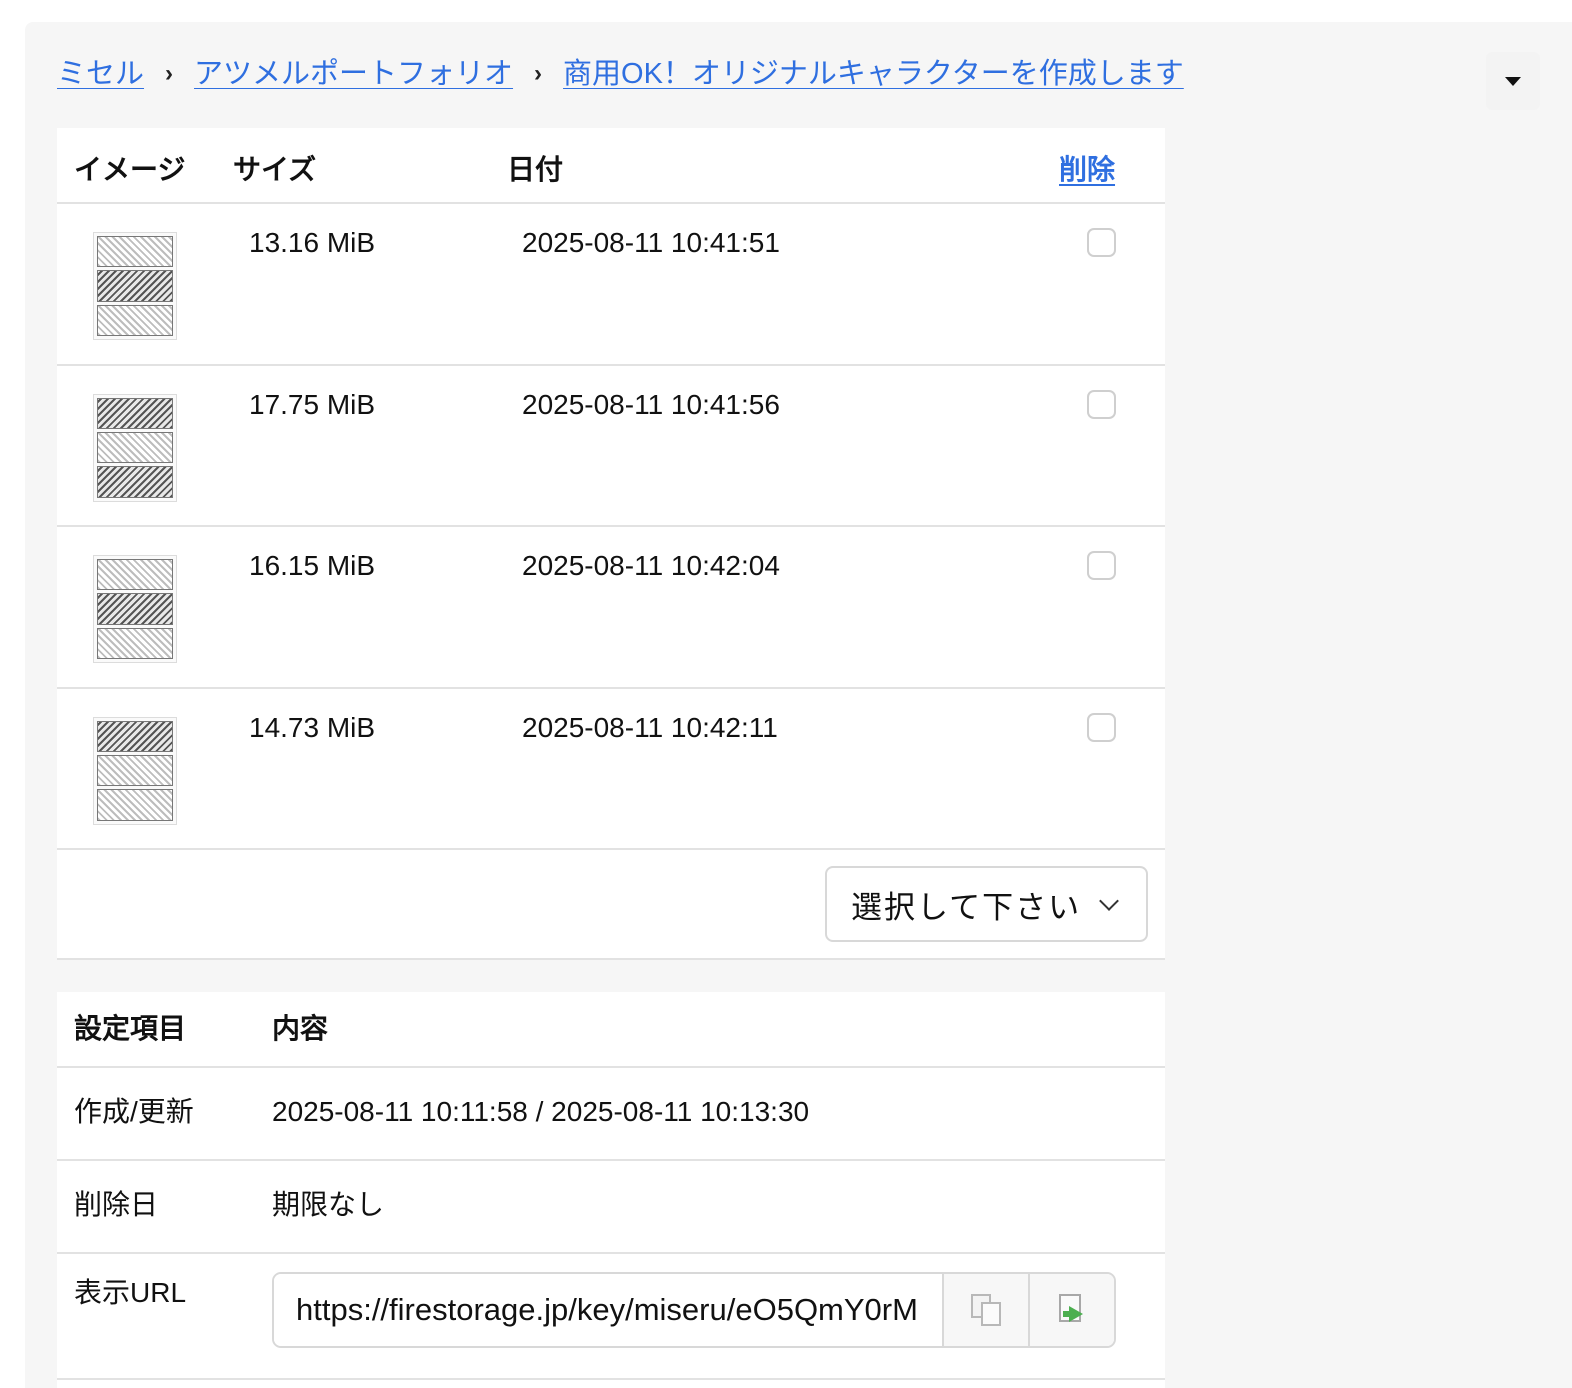 This screenshot has height=1388, width=1572. I want to click on bulk-action-select: 選択して下さい, so click(986, 904).